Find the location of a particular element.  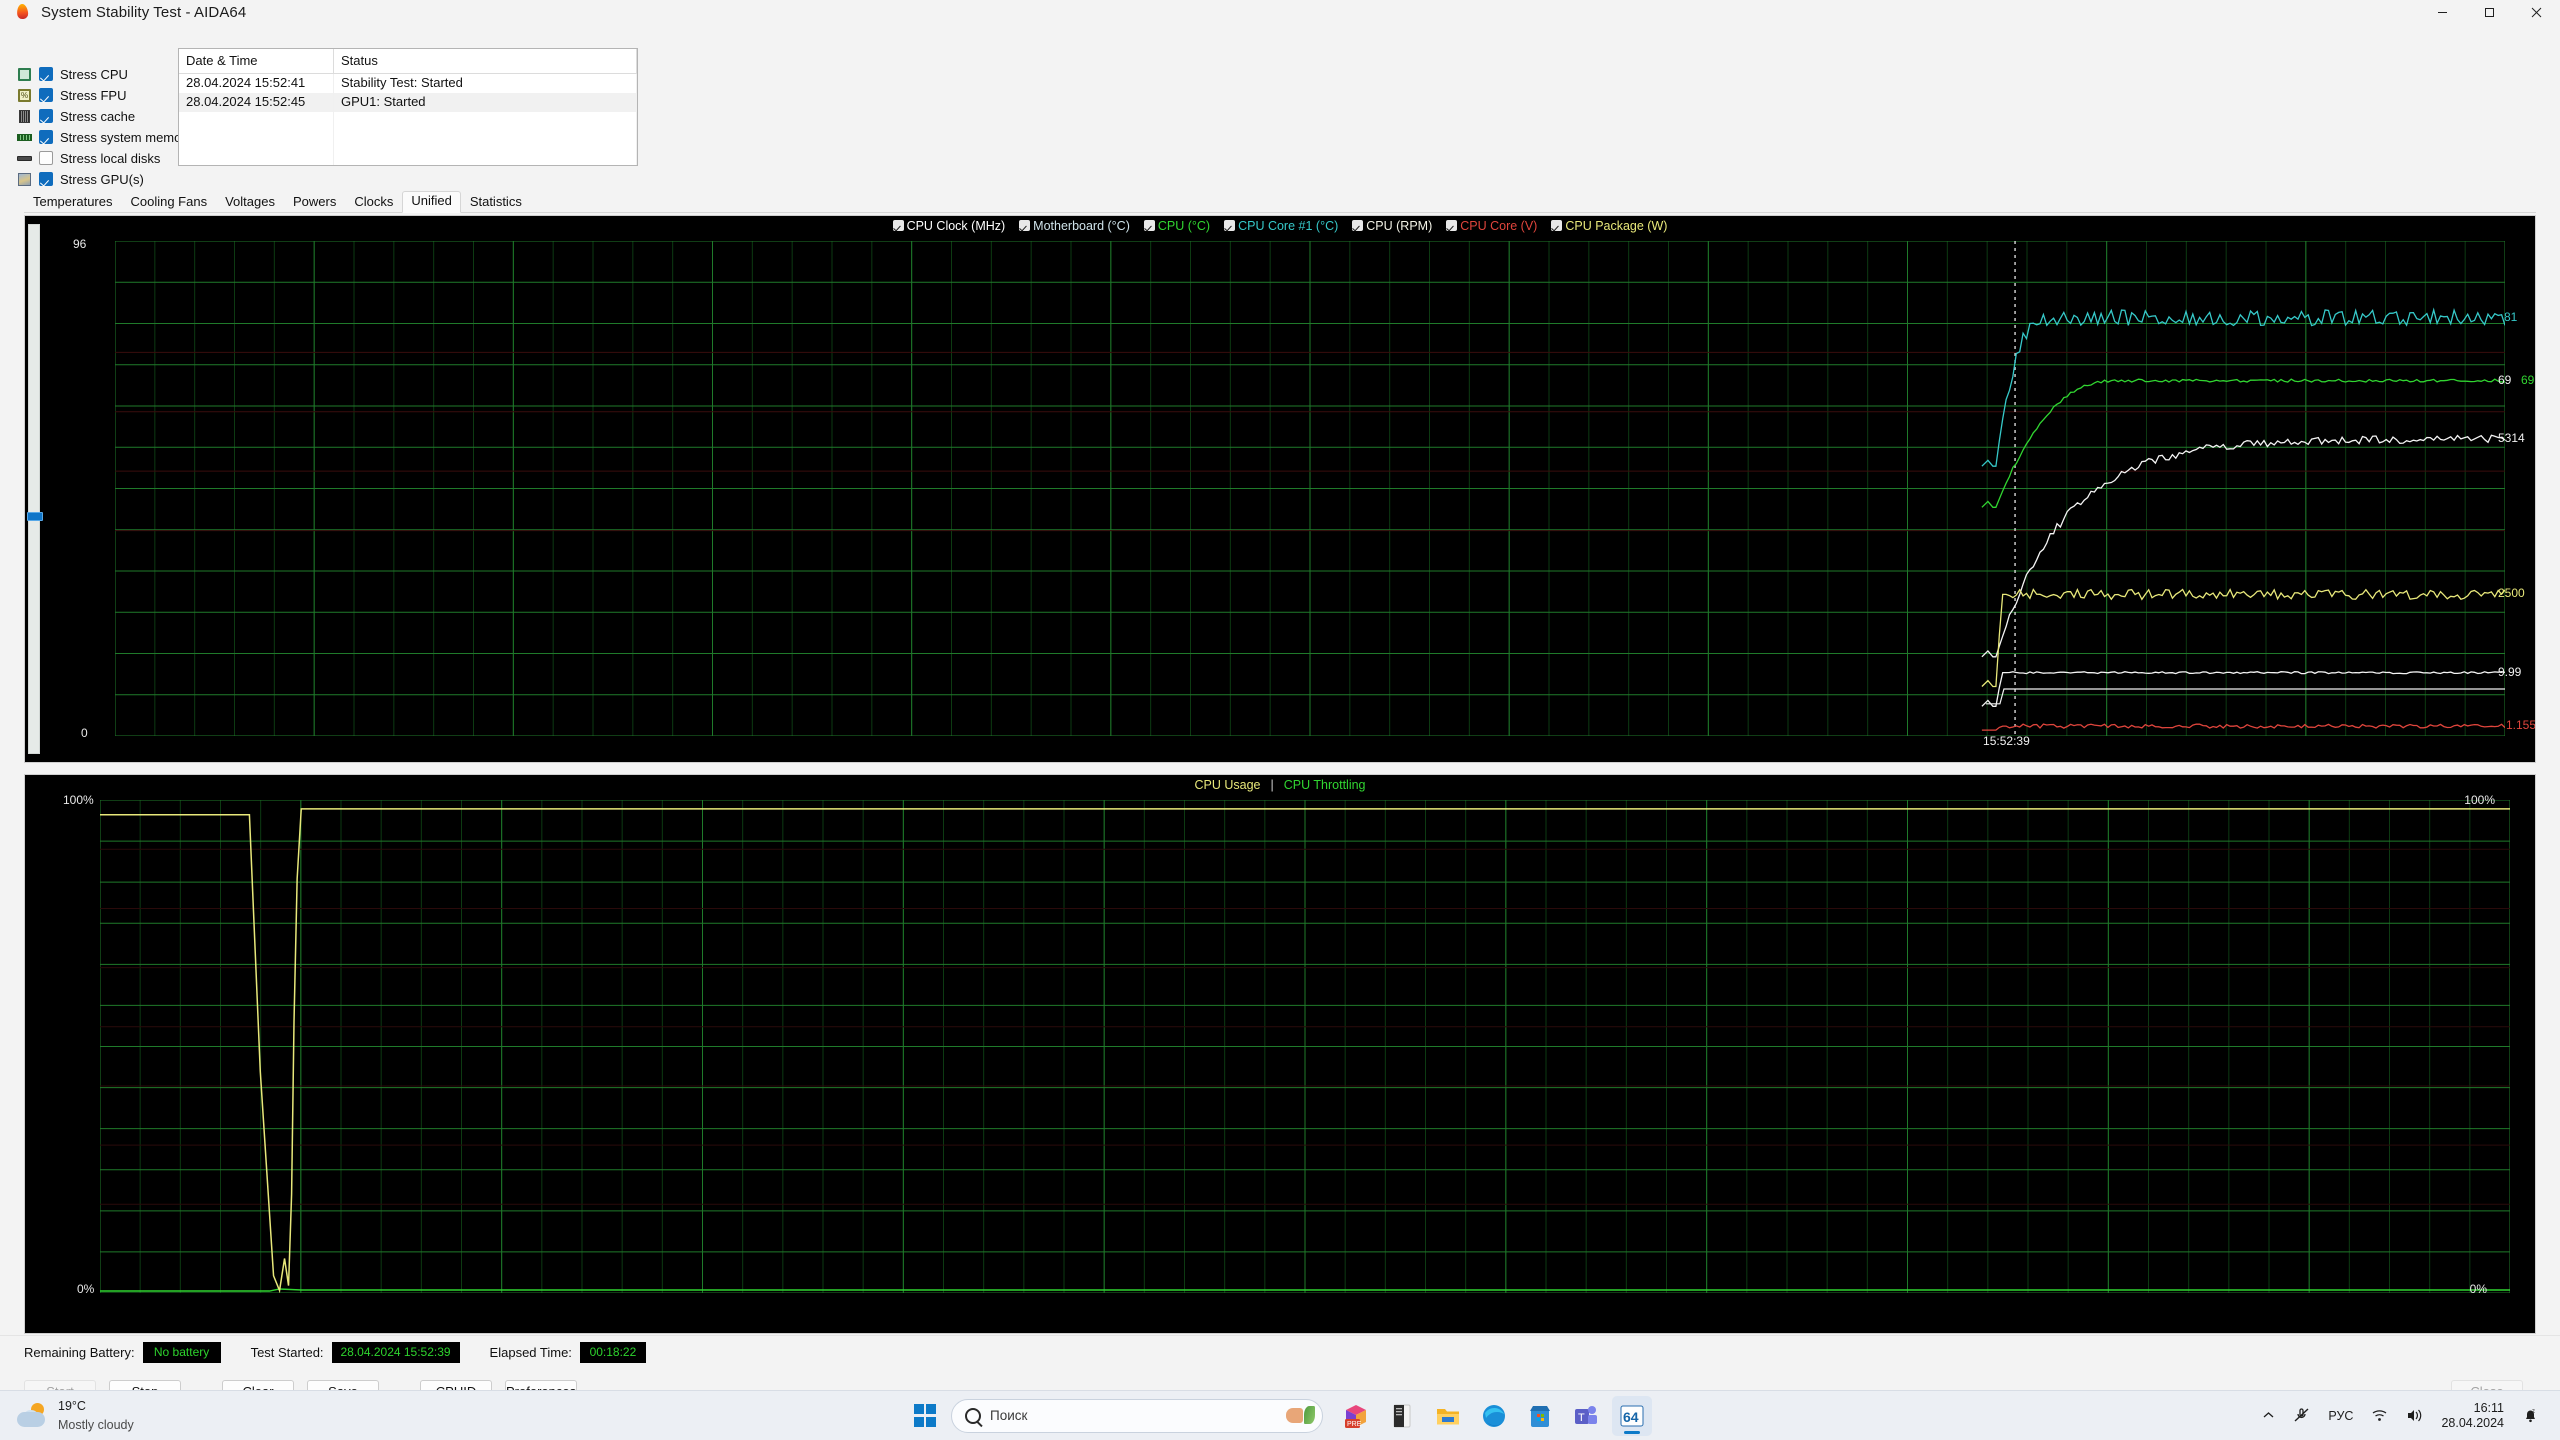

taskbar-weather-widget: 19°C Mostly cloudy is located at coordinates (116, 1415).